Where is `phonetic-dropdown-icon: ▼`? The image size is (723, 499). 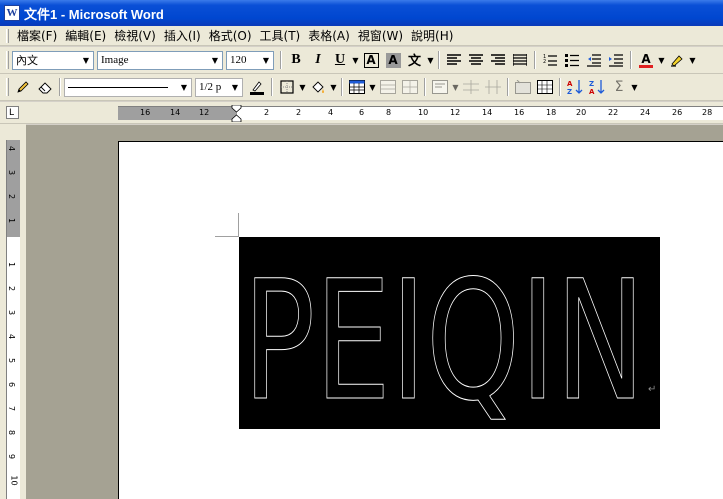 phonetic-dropdown-icon: ▼ is located at coordinates (430, 60).